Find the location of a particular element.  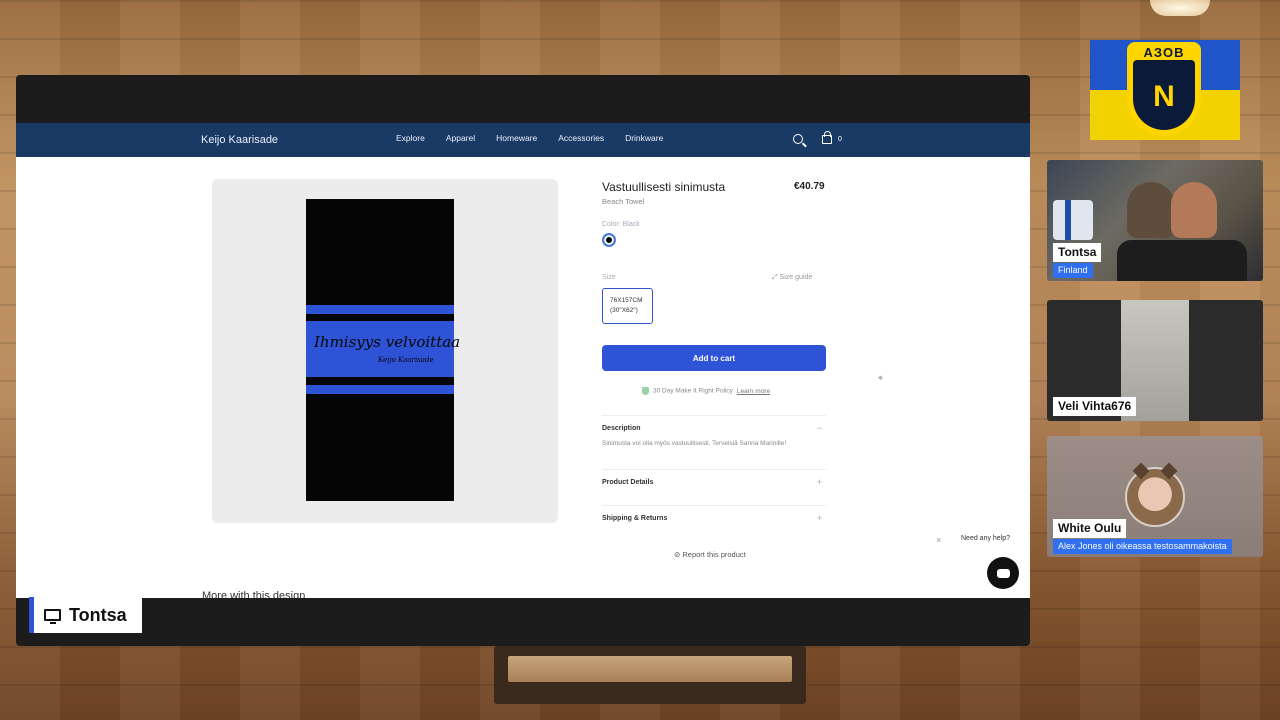

nav-homeware: Homeware is located at coordinates (516, 138).